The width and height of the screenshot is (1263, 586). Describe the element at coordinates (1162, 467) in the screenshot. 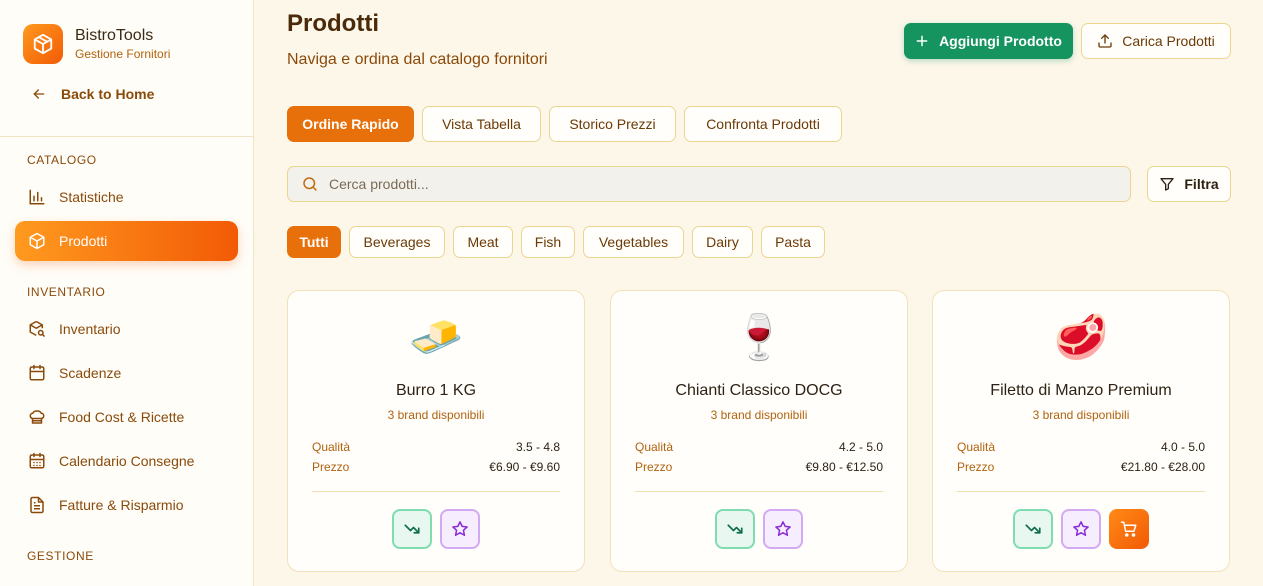

I see `price-value: €21.80 - €28.00` at that location.